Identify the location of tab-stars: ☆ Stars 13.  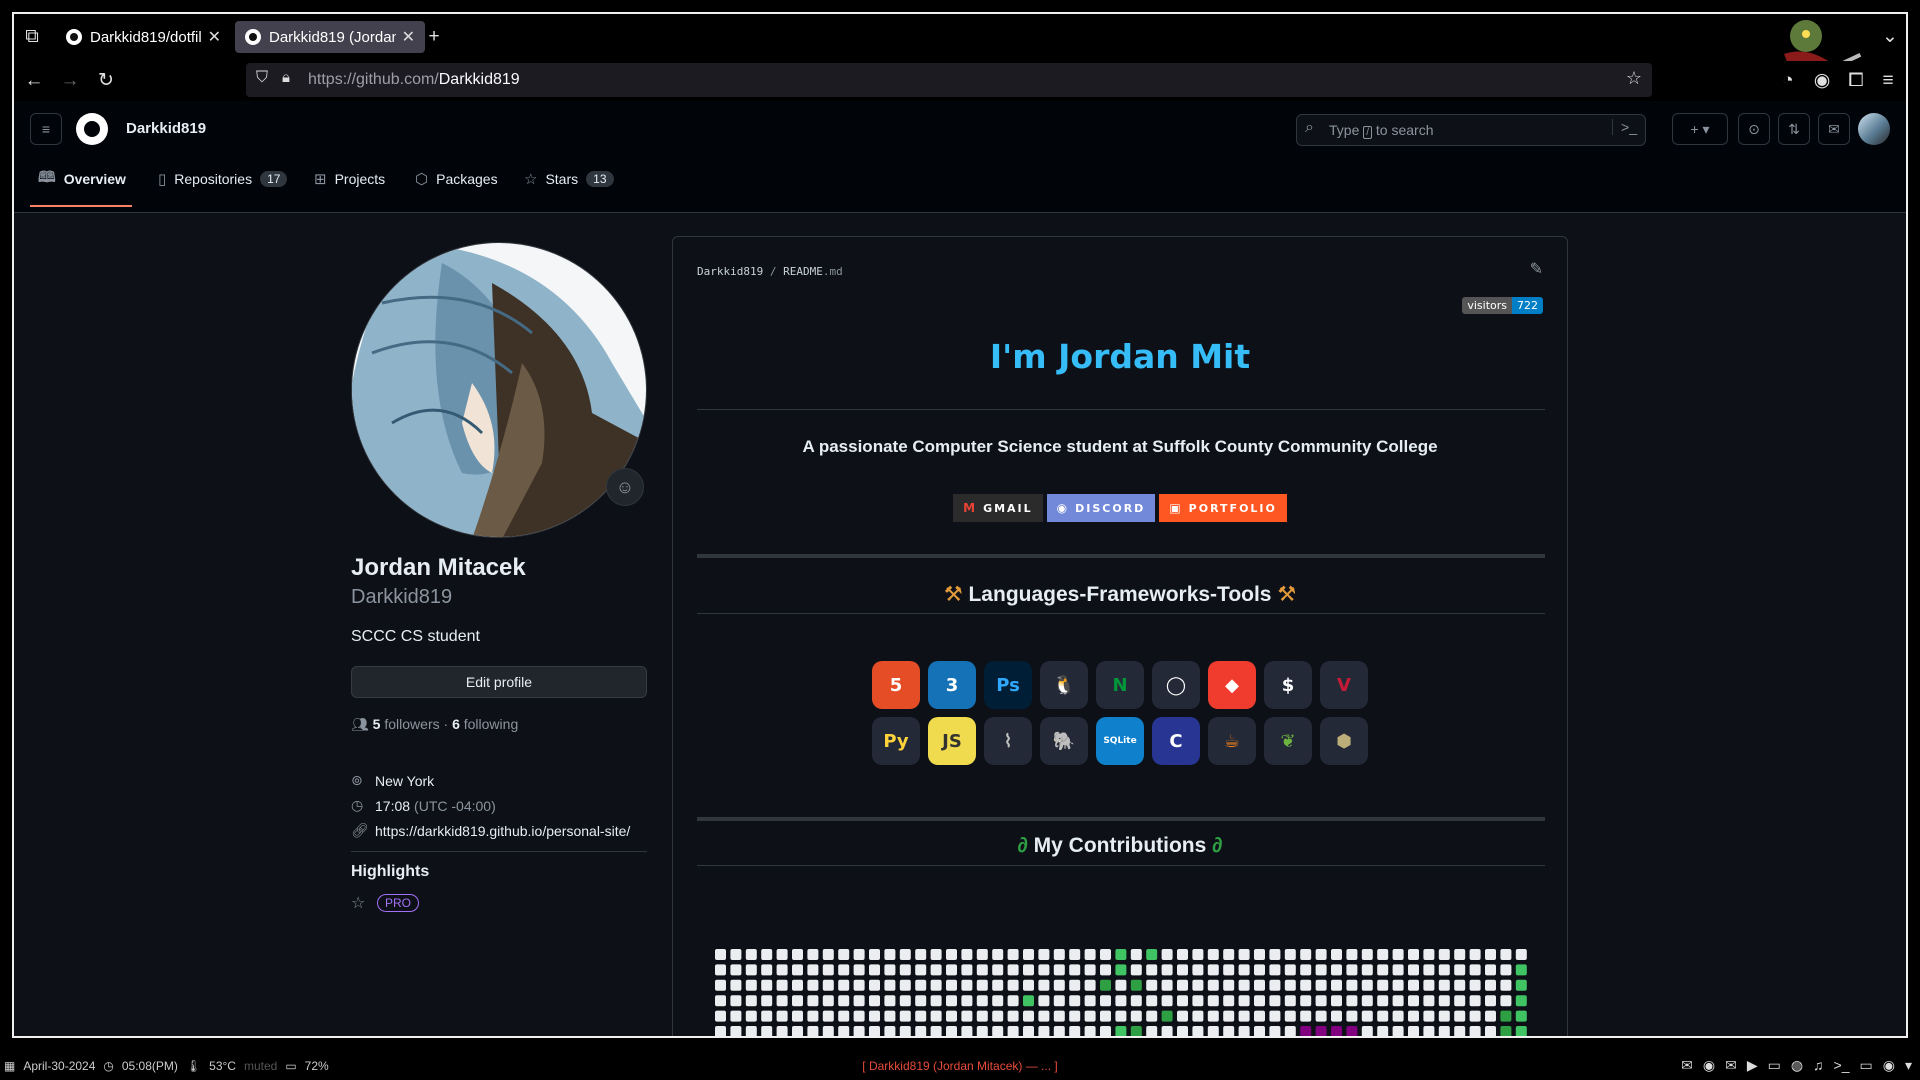
(569, 179).